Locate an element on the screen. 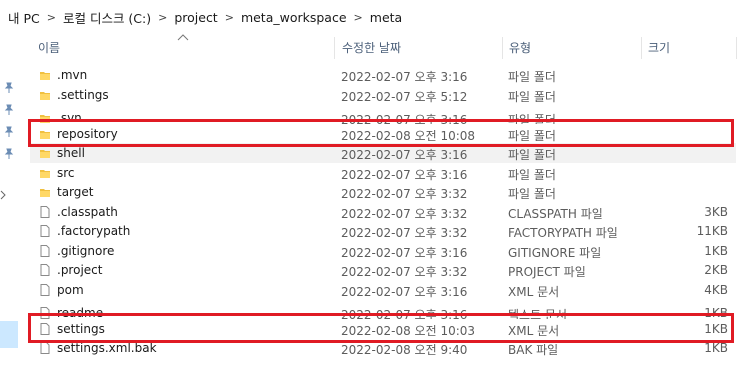 Image resolution: width=750 pixels, height=374 pixels. sort-ascending-icon is located at coordinates (183, 37).